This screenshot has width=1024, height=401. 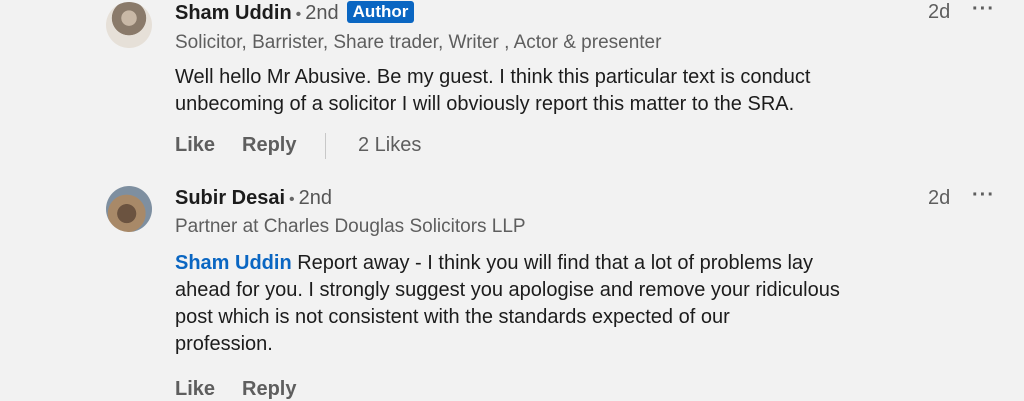 What do you see at coordinates (233, 13) in the screenshot?
I see `author-name: Sham Uddin` at bounding box center [233, 13].